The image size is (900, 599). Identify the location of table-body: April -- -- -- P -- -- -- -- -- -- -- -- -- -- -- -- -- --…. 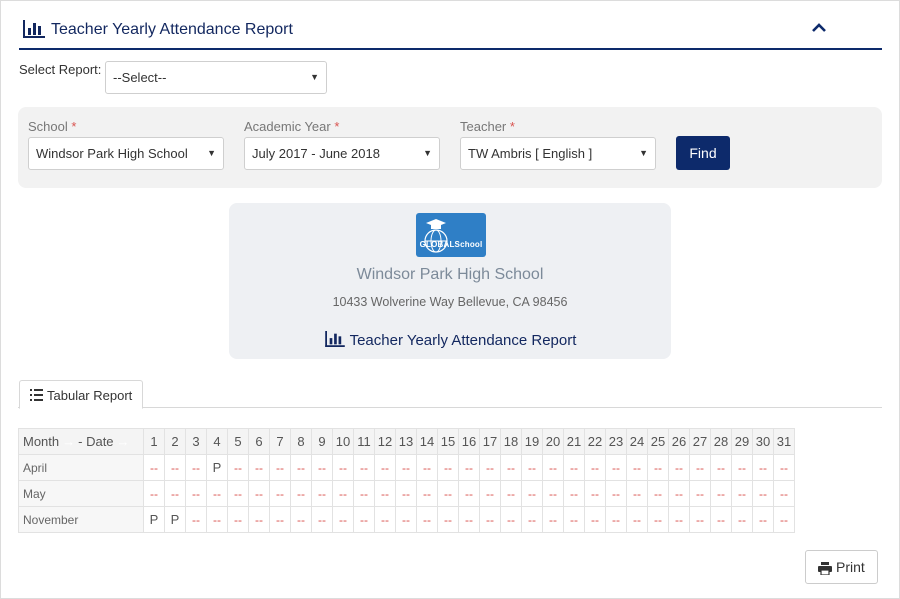
(406, 493).